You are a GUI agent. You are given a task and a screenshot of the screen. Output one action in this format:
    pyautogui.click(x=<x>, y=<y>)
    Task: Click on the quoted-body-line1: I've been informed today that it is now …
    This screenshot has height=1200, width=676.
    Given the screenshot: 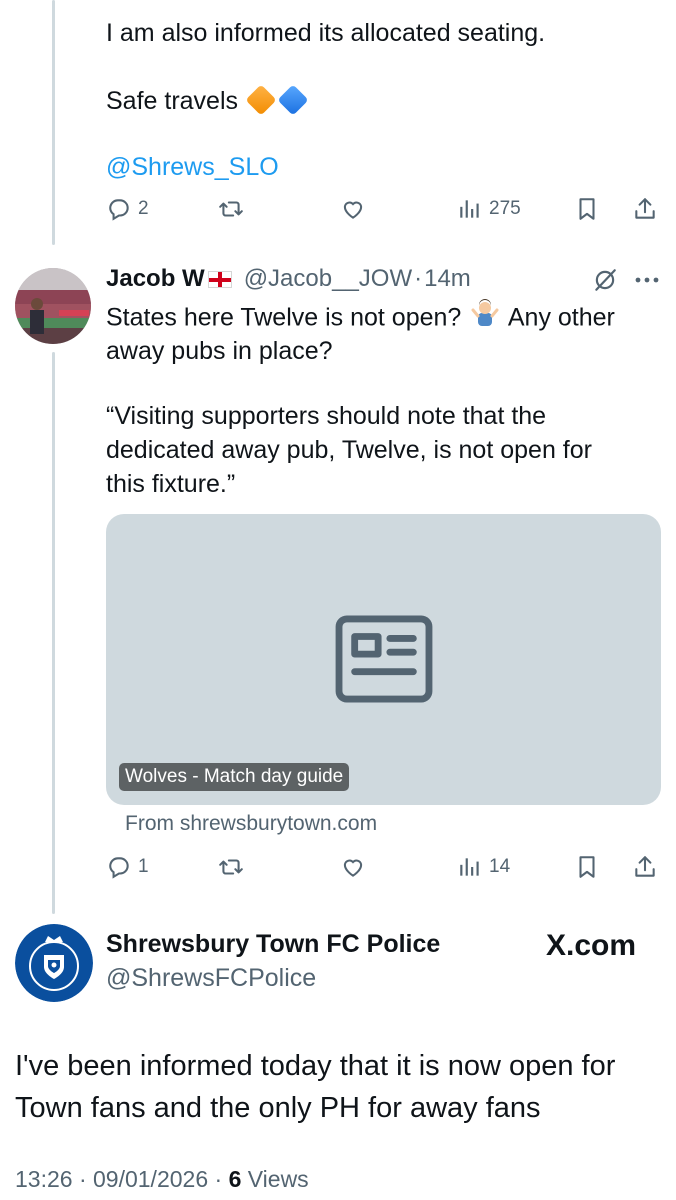 What is the action you would take?
    pyautogui.click(x=315, y=1066)
    